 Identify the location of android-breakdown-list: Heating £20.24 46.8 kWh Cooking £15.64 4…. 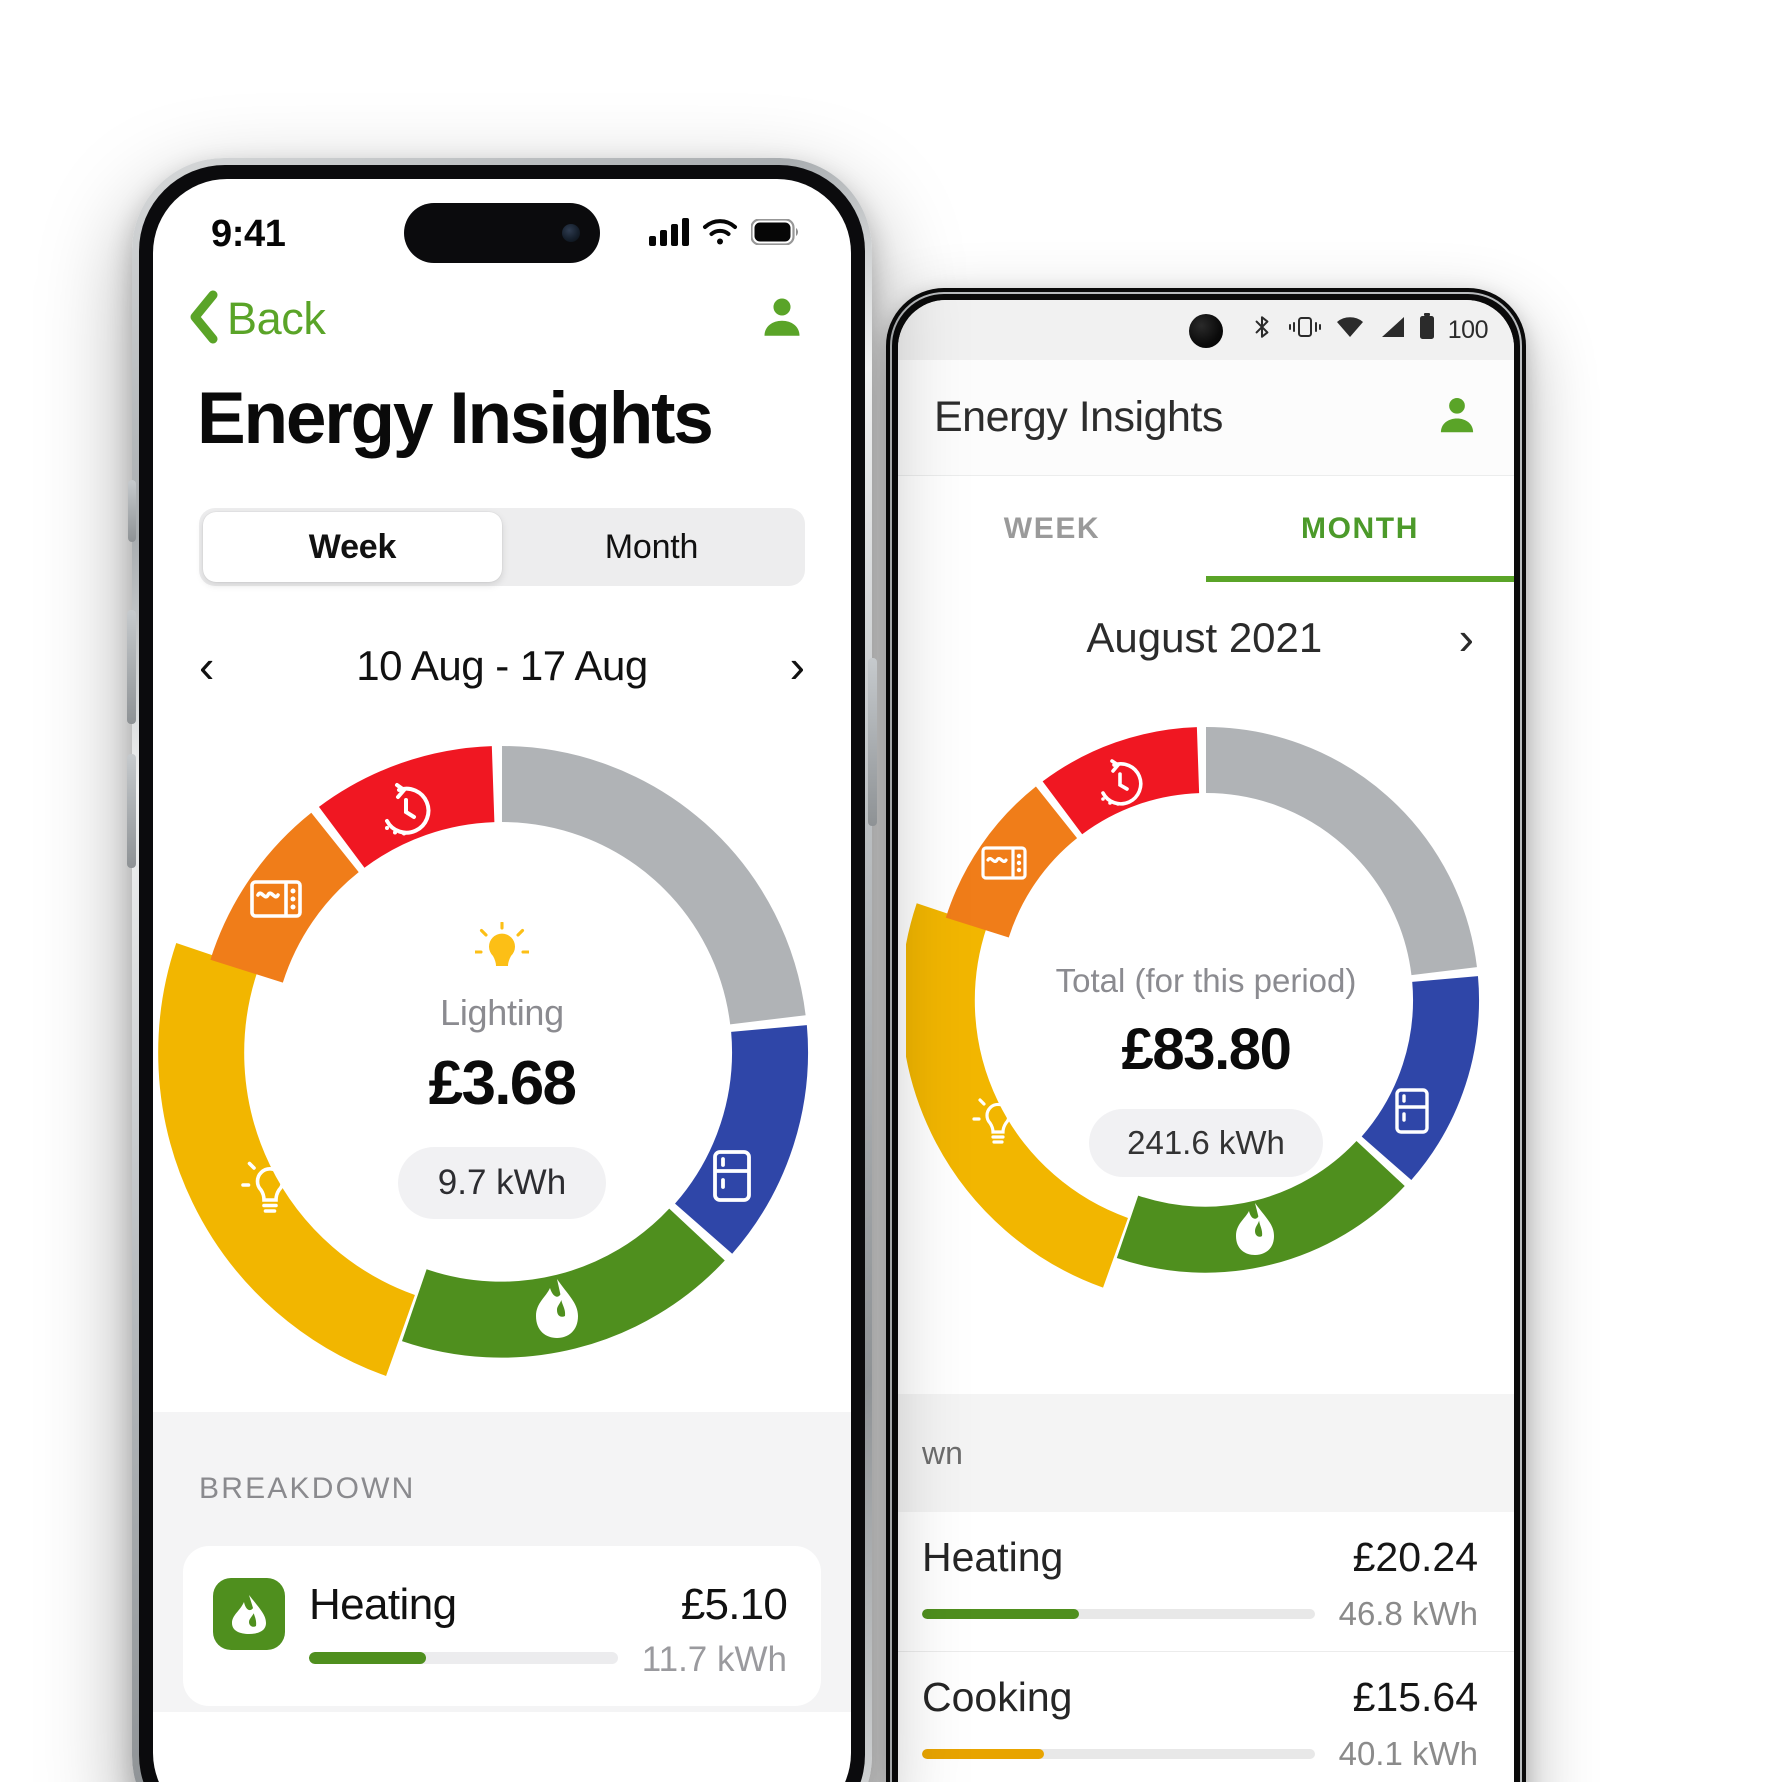
(1206, 1647).